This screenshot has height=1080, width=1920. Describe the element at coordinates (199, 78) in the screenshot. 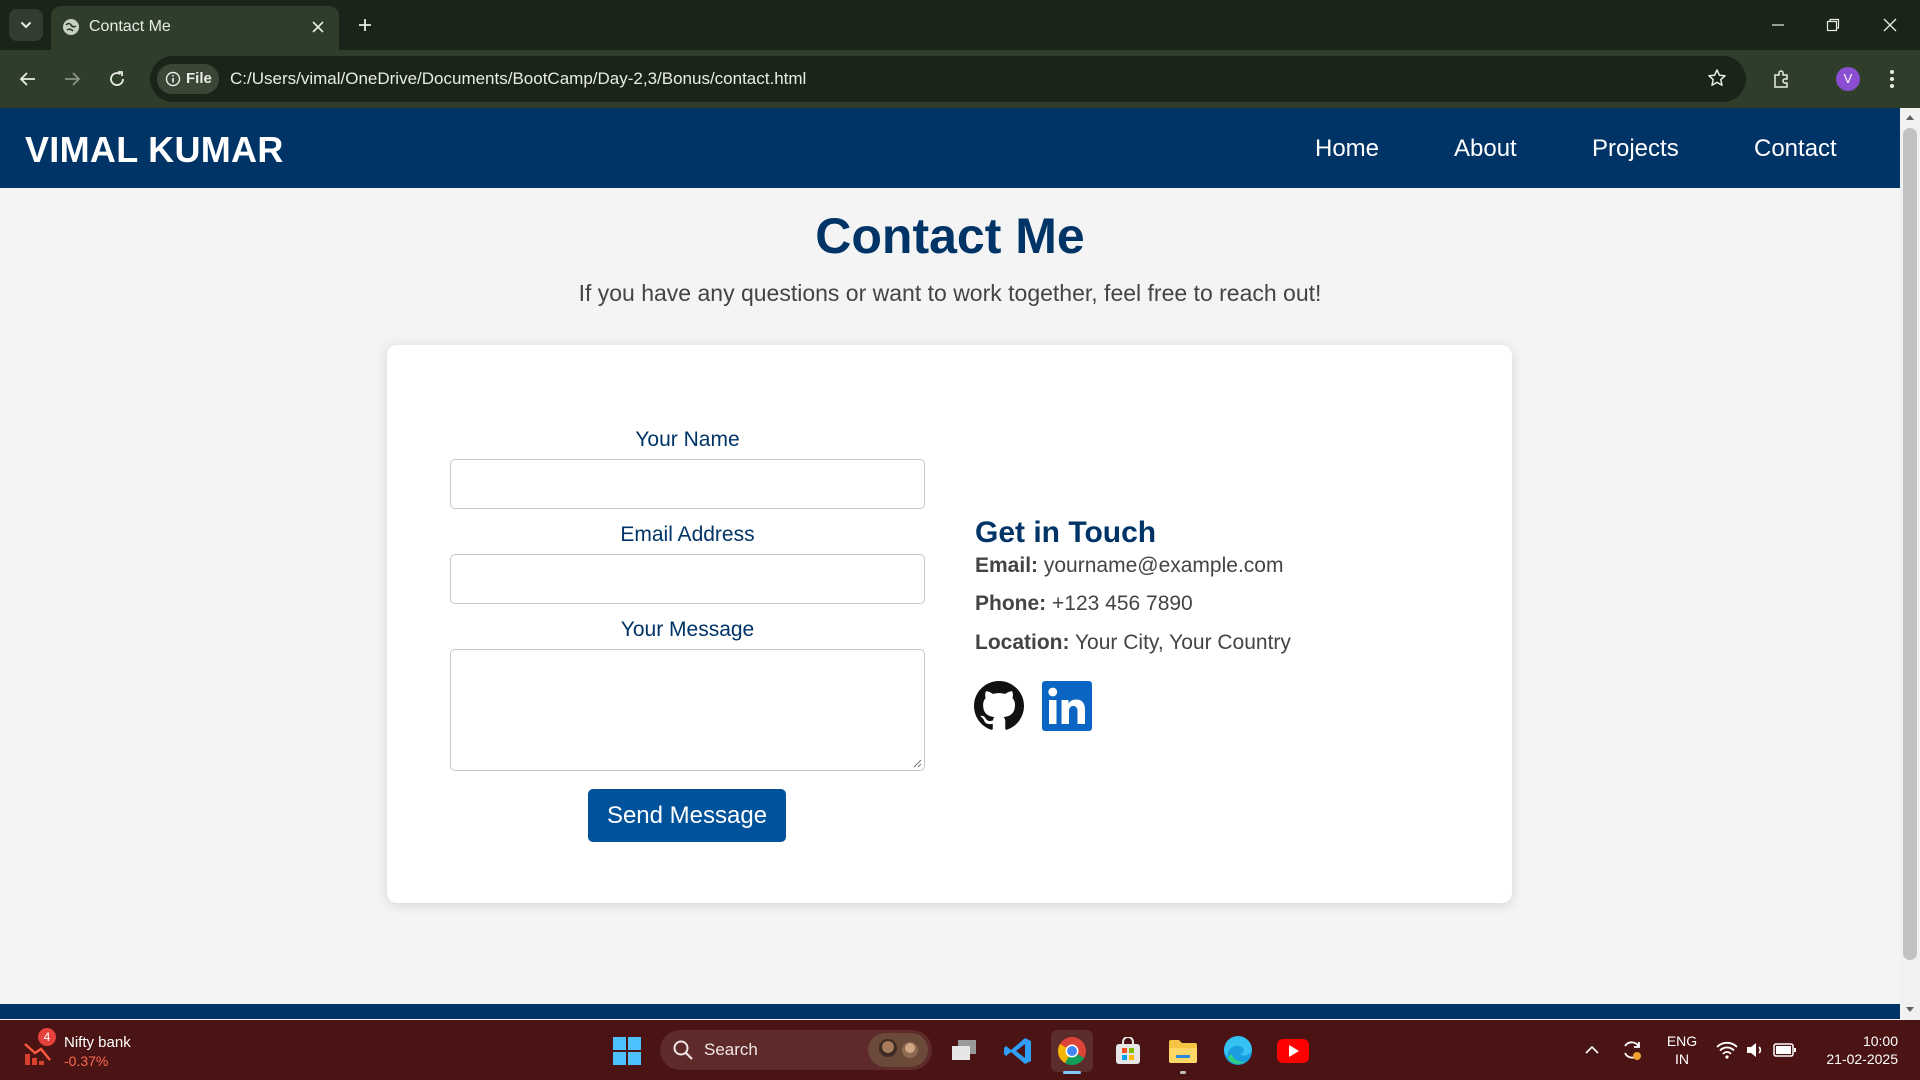

I see `site-chip-label: File` at that location.